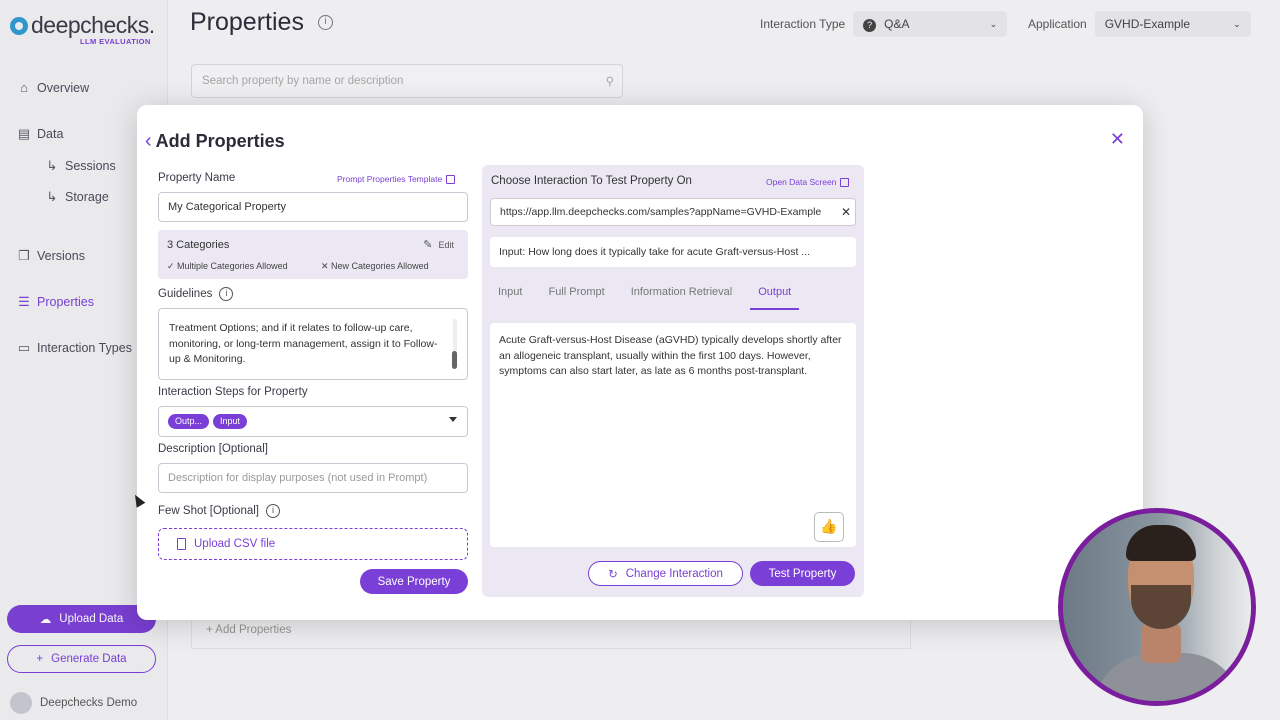  What do you see at coordinates (414, 581) in the screenshot?
I see `save-property-button: Save Property` at bounding box center [414, 581].